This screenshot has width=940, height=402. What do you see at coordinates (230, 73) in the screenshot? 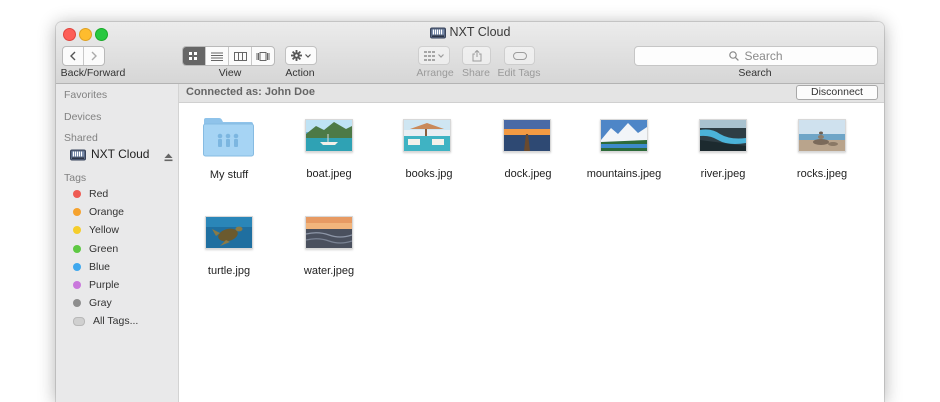
I see `view-label: View` at bounding box center [230, 73].